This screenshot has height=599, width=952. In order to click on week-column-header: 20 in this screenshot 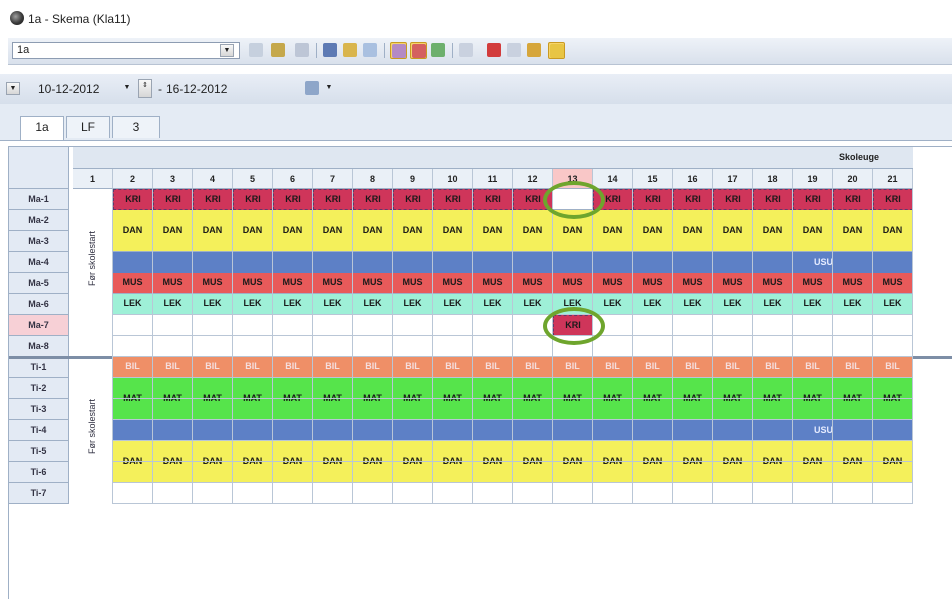, I will do `click(853, 179)`.